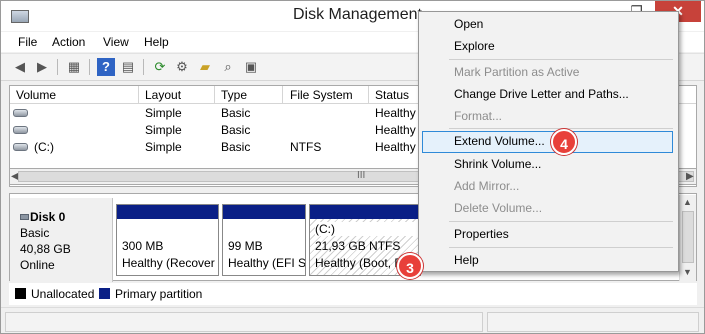 This screenshot has height=334, width=705. Describe the element at coordinates (392, 95) in the screenshot. I see `column-header-status: Status` at that location.